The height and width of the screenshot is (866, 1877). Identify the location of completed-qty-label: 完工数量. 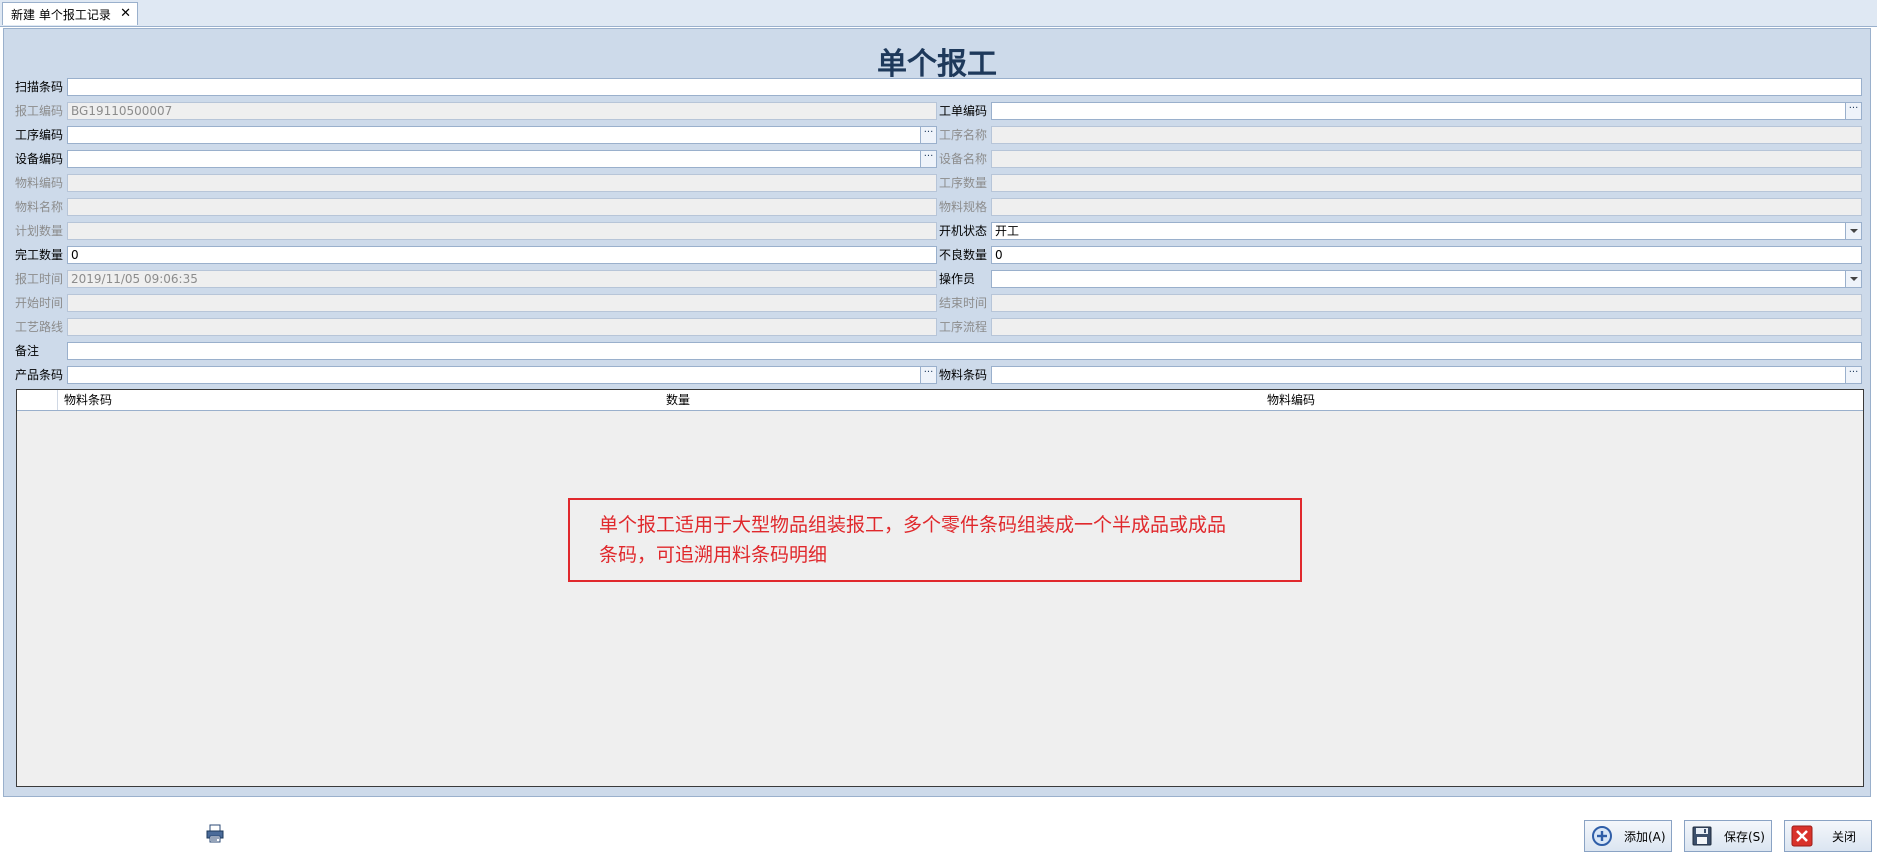
(39, 255).